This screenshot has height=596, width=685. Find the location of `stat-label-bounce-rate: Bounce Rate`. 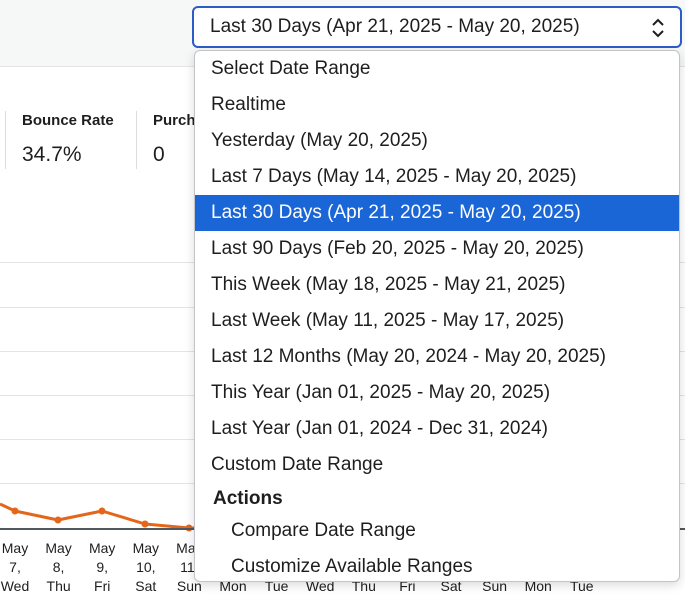

stat-label-bounce-rate: Bounce Rate is located at coordinates (68, 120).